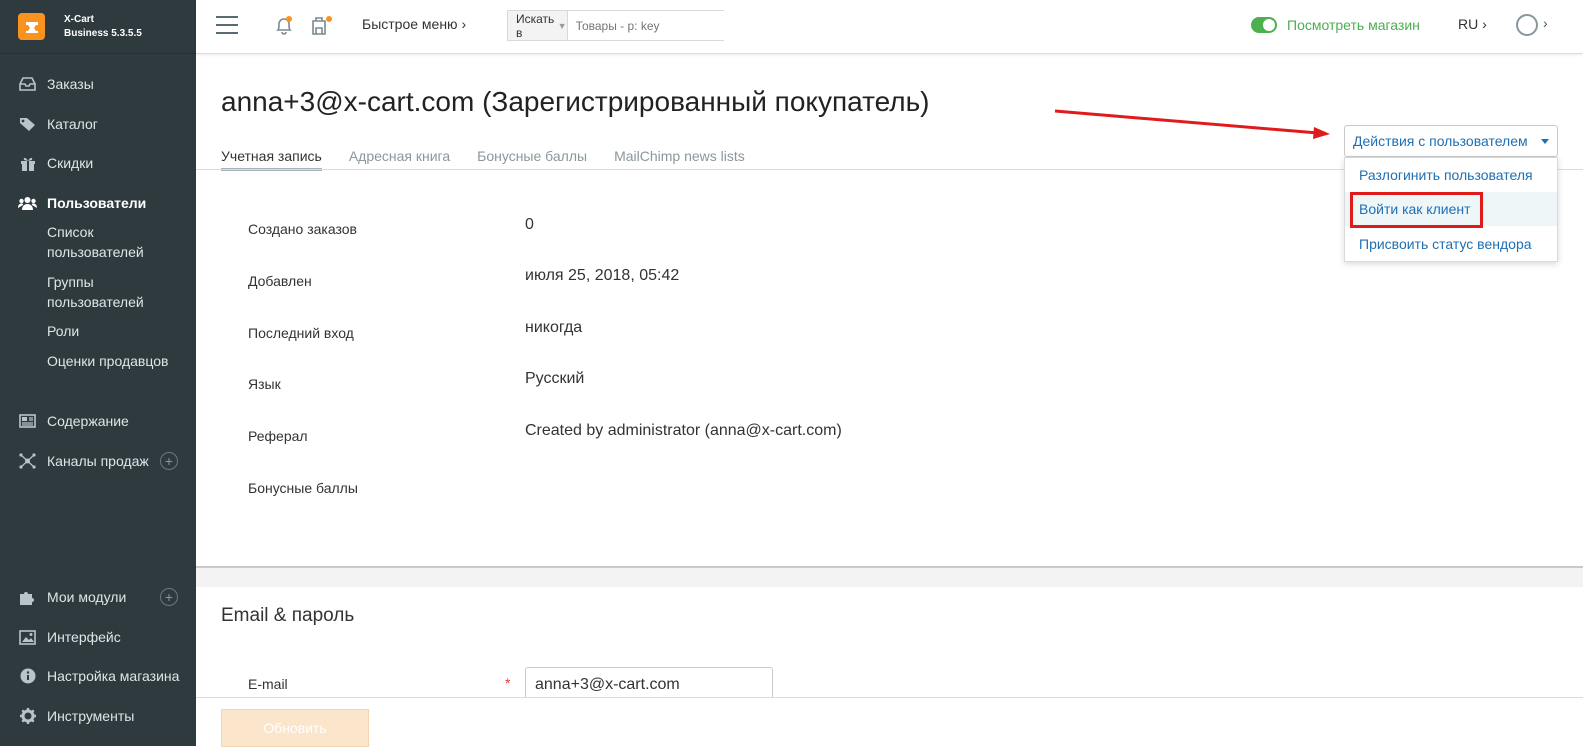 The width and height of the screenshot is (1583, 747). Describe the element at coordinates (271, 159) in the screenshot. I see `tab-account: Учетная запись` at that location.